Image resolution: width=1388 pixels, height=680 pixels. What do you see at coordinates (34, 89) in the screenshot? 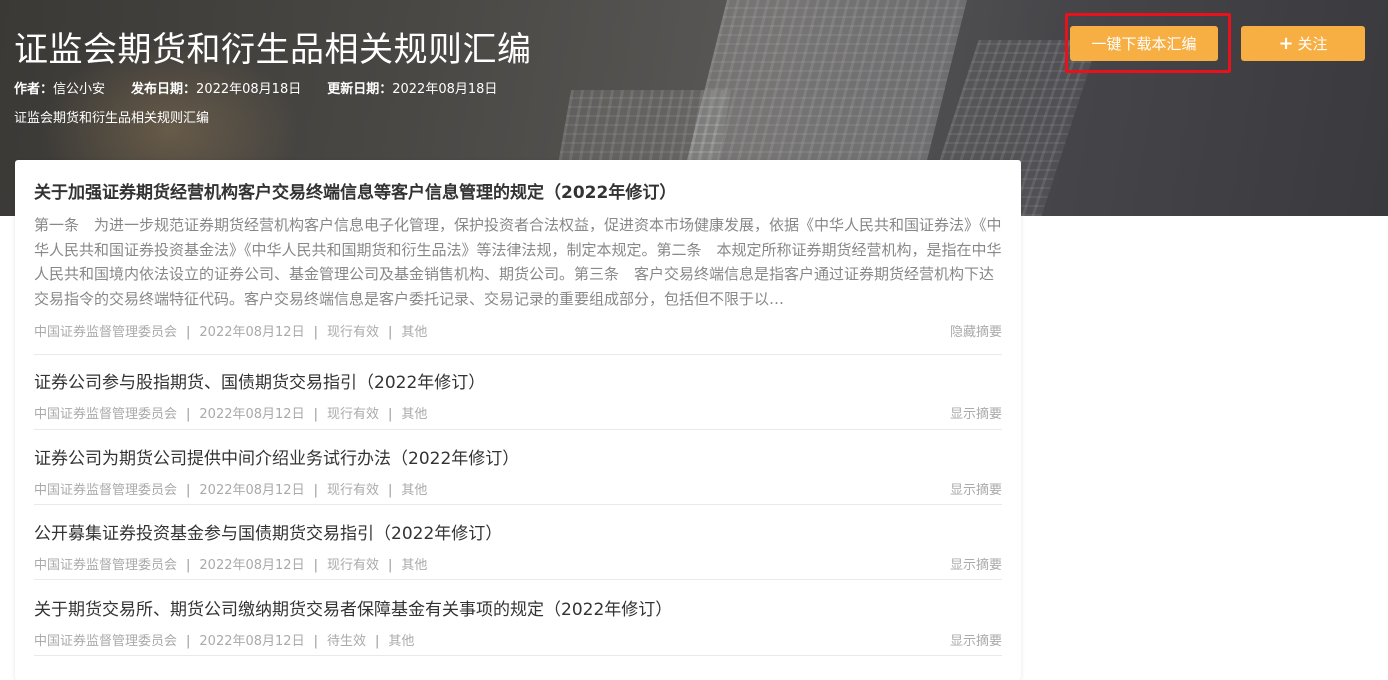
I see `author-label: 作者：` at bounding box center [34, 89].